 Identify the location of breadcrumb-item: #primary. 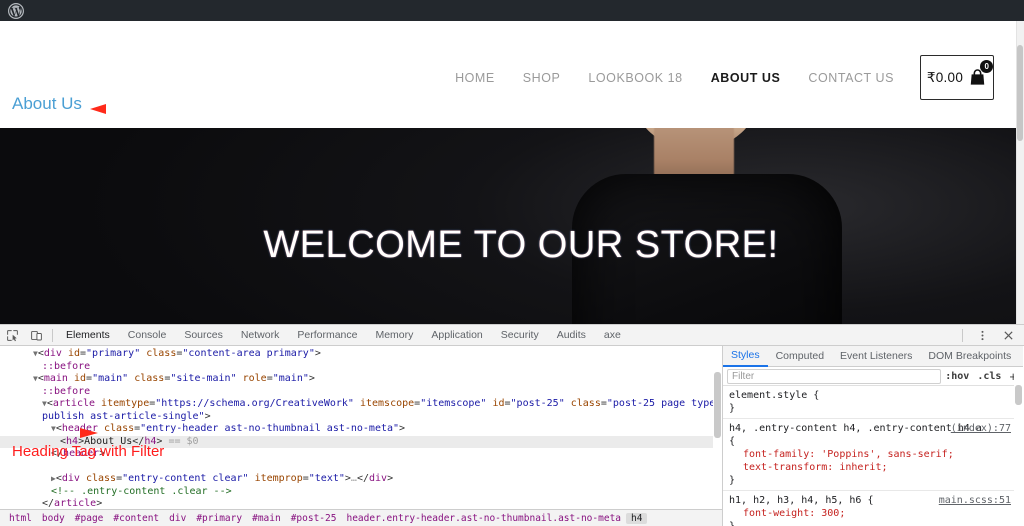
(219, 518).